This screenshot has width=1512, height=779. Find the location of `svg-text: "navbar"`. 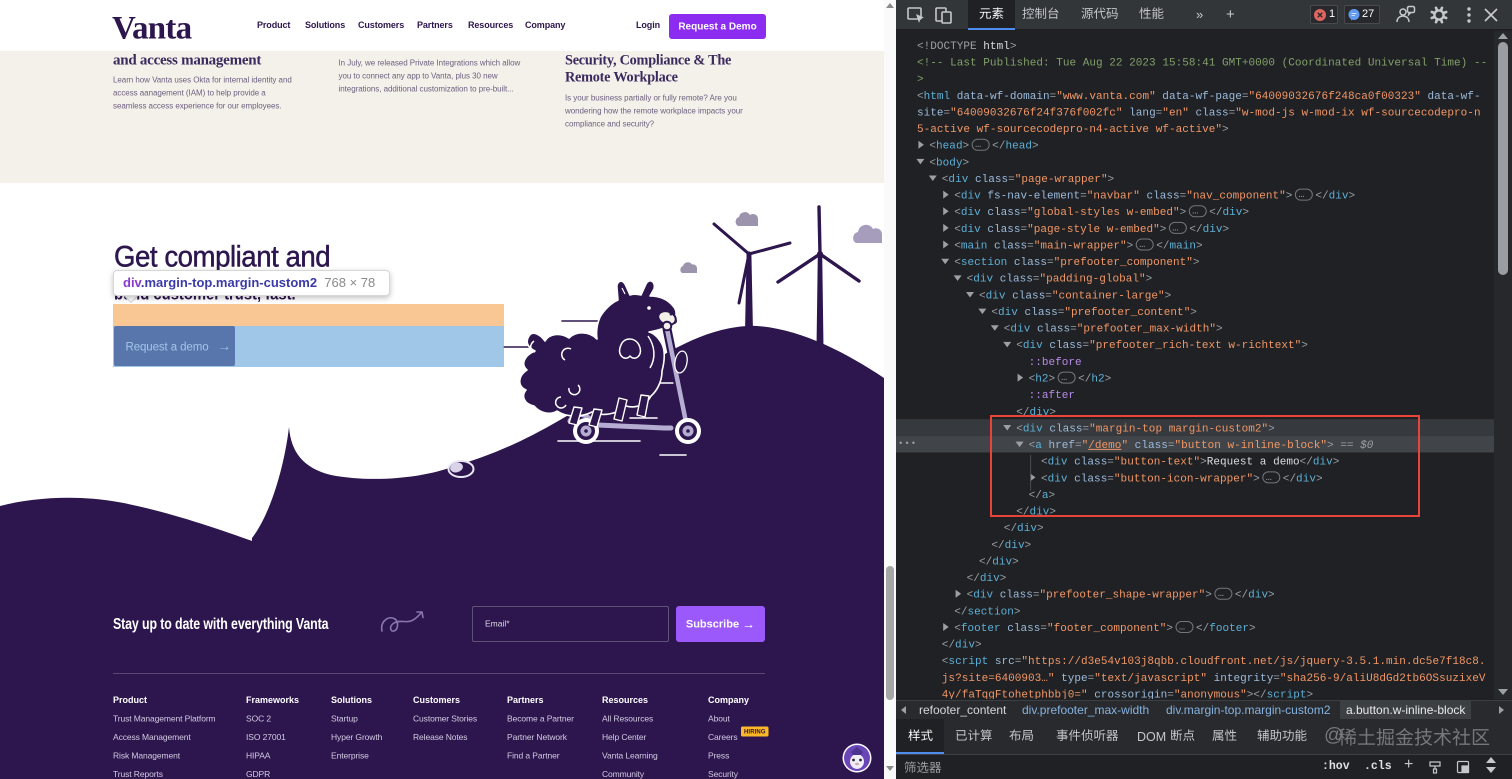

svg-text: "navbar" is located at coordinates (1113, 197).